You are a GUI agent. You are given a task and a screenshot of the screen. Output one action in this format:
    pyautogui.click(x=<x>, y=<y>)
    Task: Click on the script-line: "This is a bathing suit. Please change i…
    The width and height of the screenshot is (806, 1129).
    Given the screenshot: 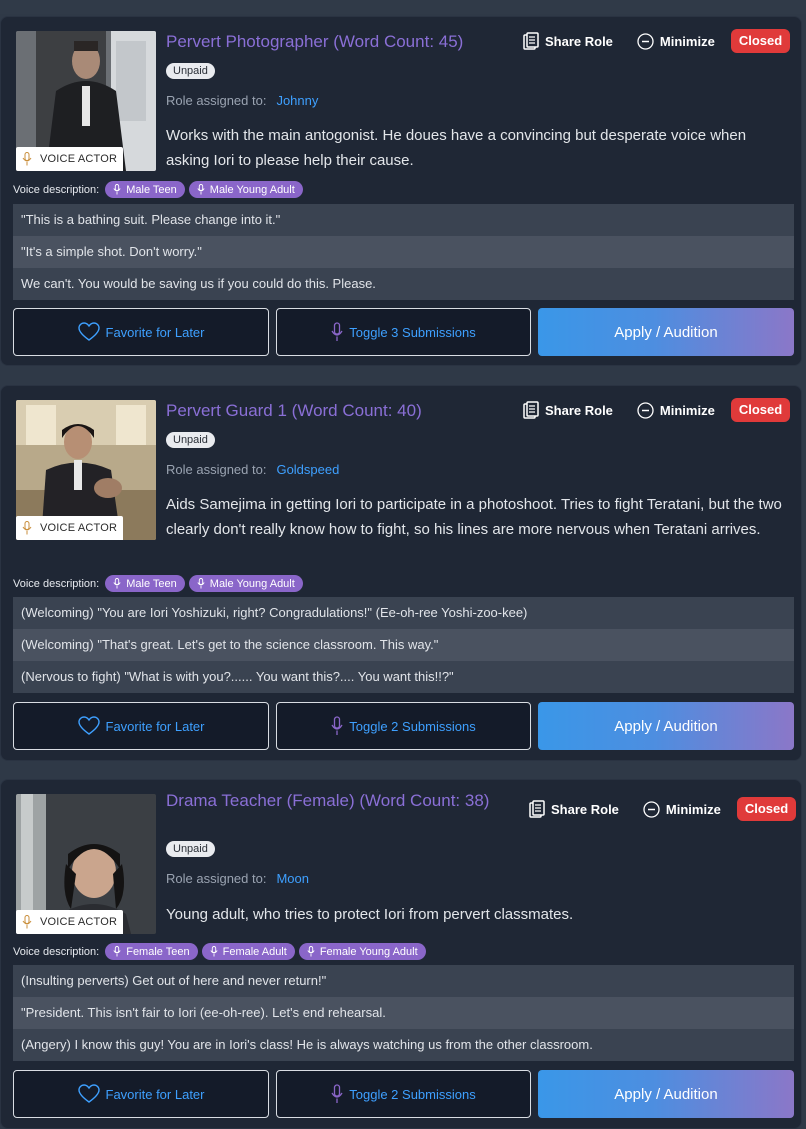 What is the action you would take?
    pyautogui.click(x=403, y=220)
    